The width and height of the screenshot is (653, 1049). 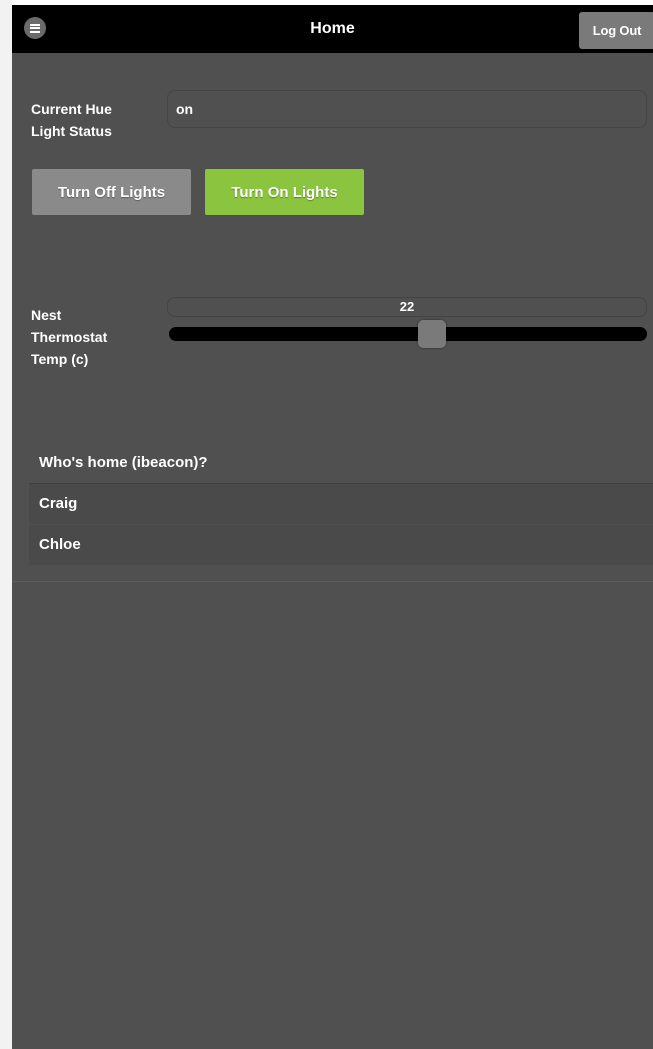 What do you see at coordinates (284, 192) in the screenshot?
I see `turn-on-lights-button: Turn On Lights` at bounding box center [284, 192].